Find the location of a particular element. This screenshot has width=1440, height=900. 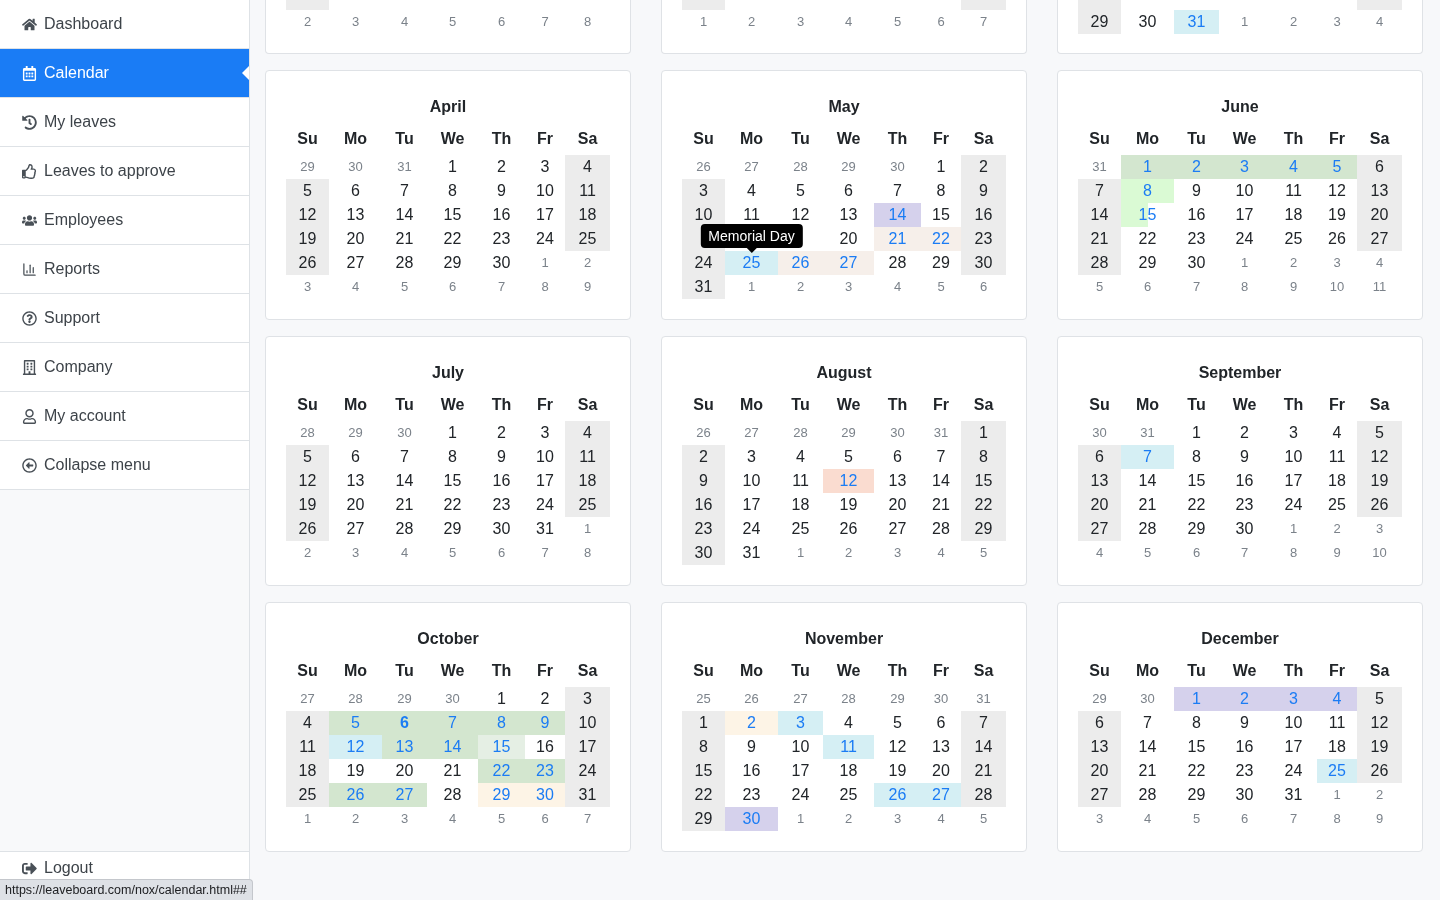

calendar-day: 5 is located at coordinates (452, 553).